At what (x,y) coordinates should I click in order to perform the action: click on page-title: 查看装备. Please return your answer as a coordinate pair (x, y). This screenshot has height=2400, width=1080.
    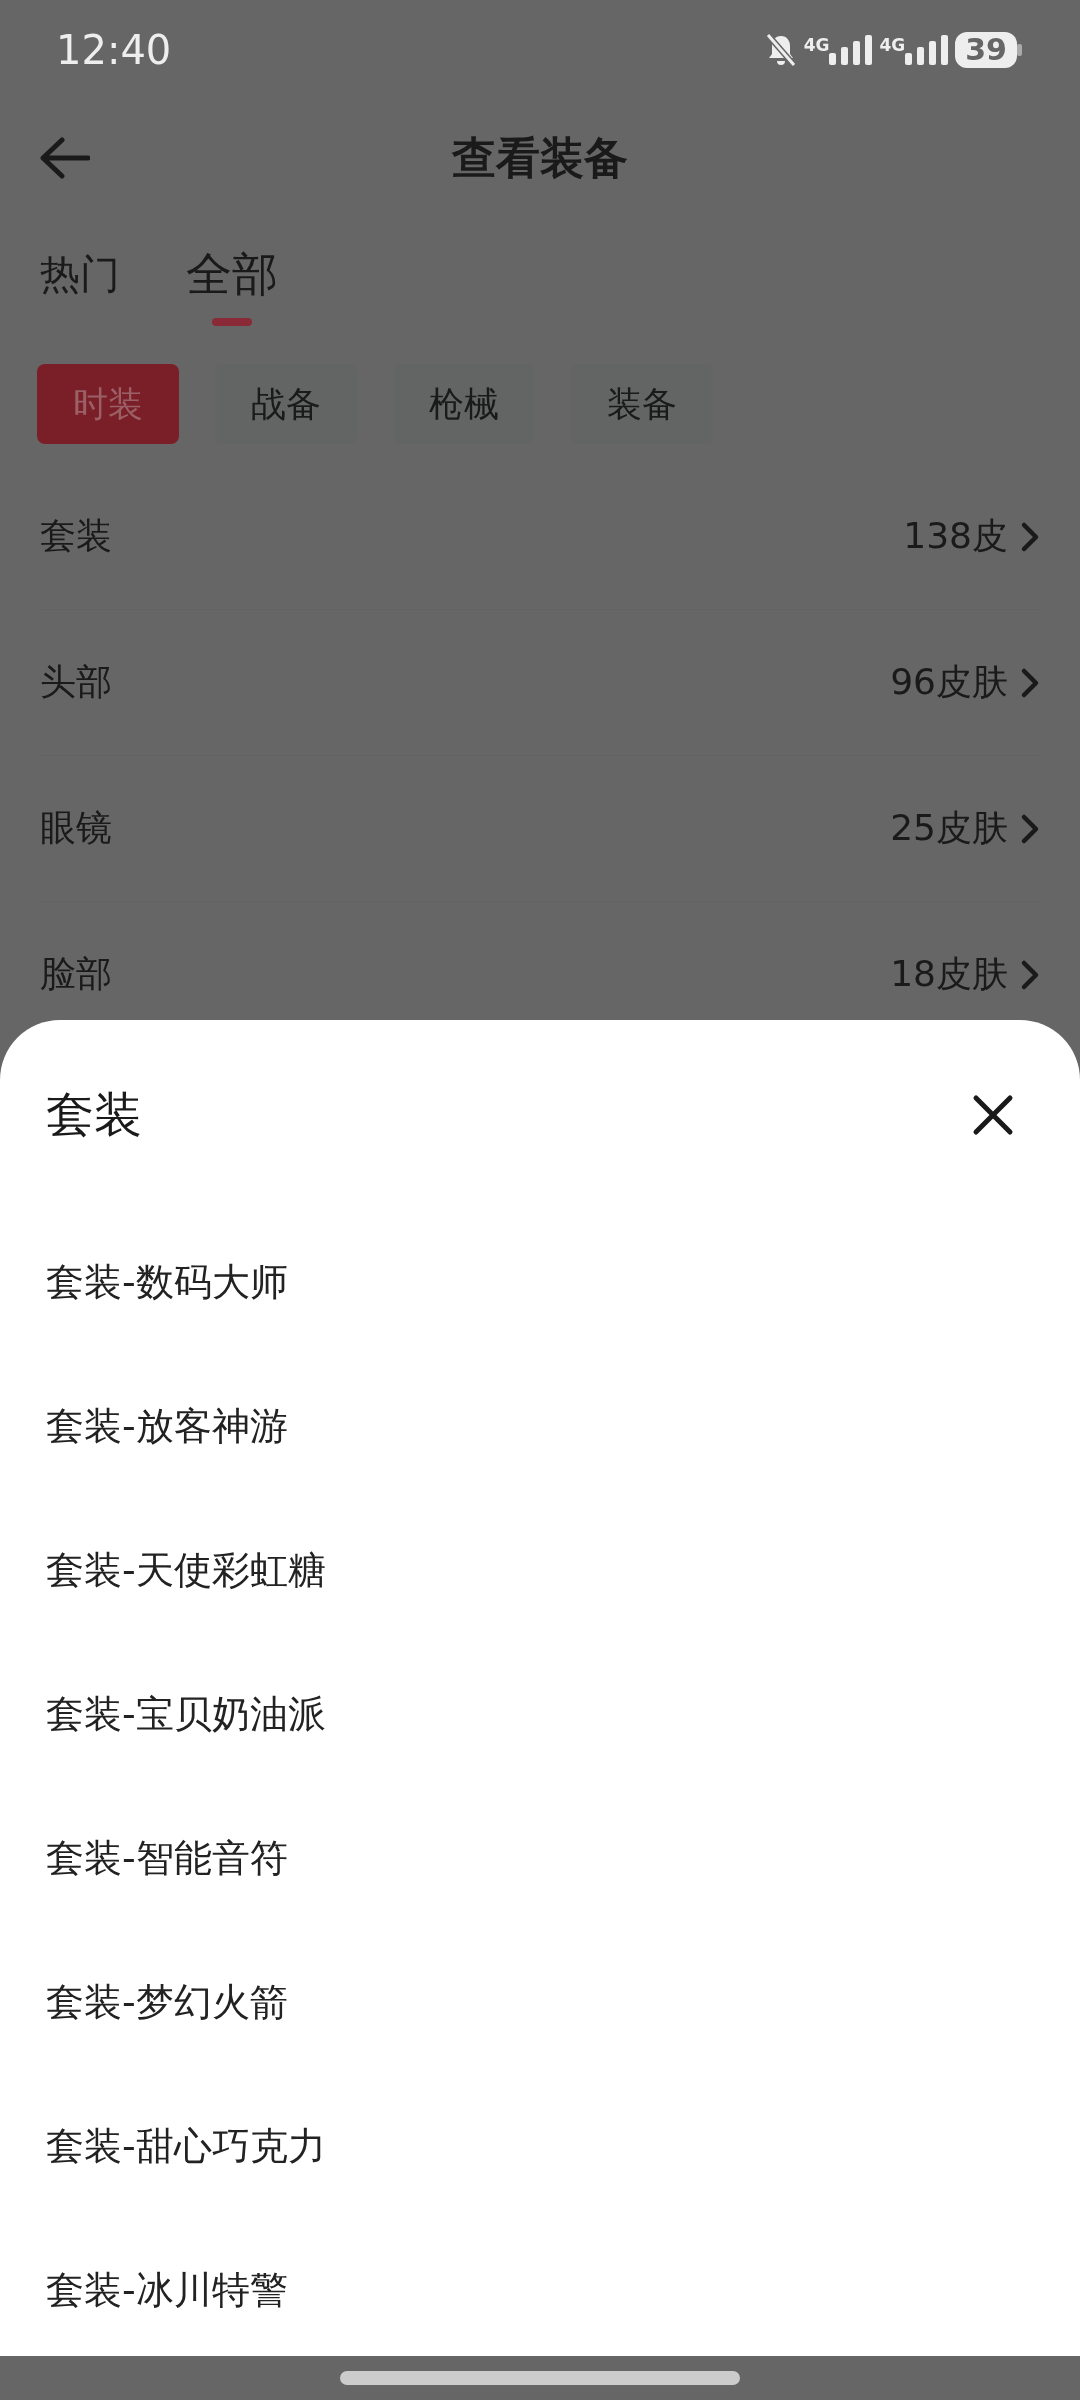
    Looking at the image, I should click on (540, 157).